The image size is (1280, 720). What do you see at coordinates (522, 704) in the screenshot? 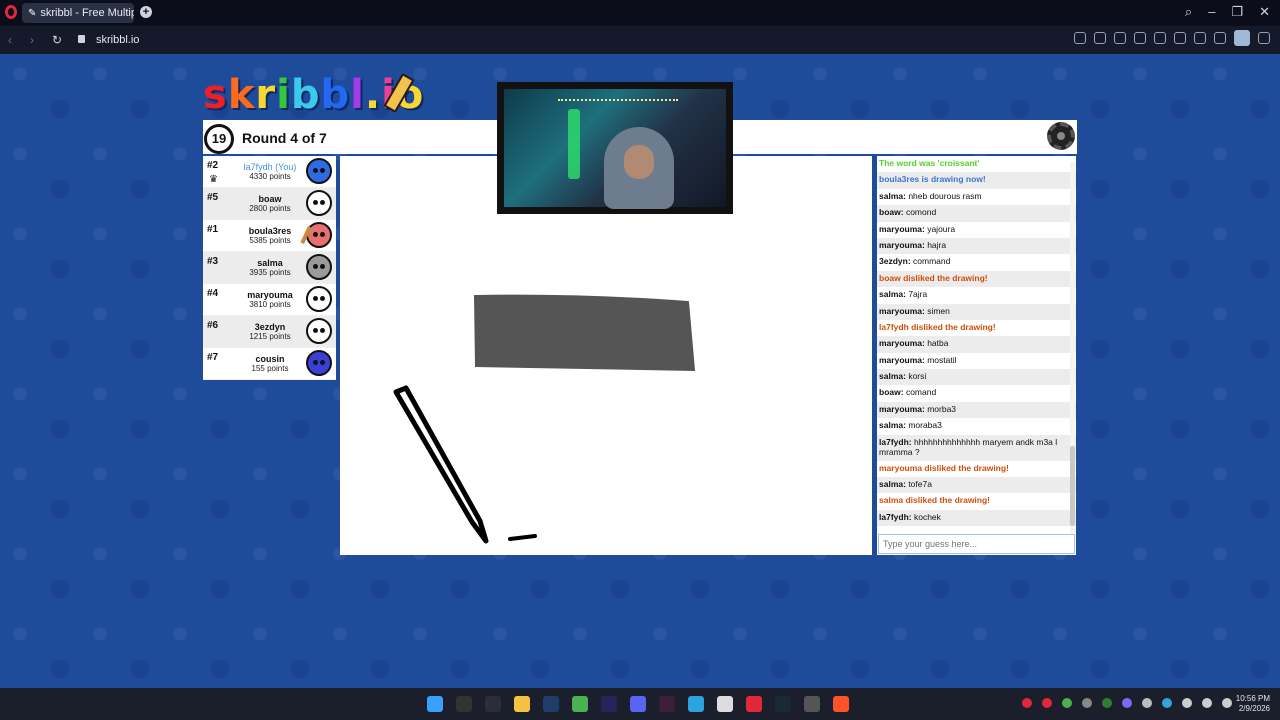
I see `file-explorer-icon` at bounding box center [522, 704].